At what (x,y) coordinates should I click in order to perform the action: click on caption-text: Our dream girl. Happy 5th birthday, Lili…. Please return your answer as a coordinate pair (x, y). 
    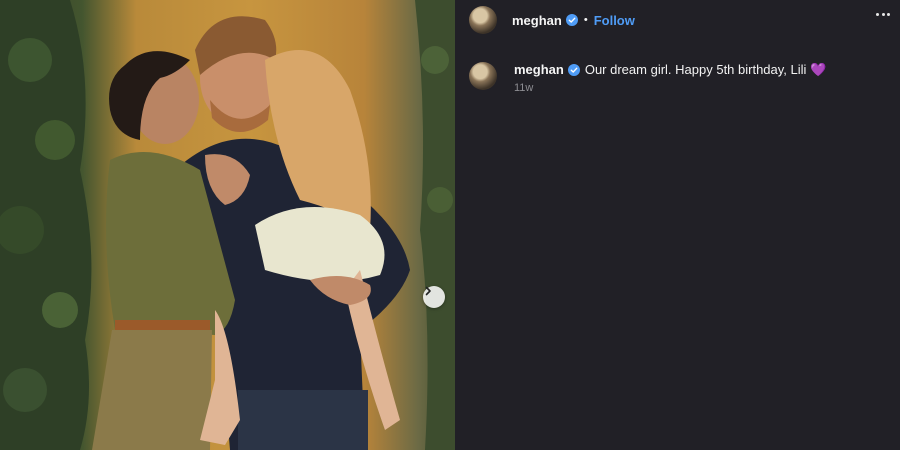
    Looking at the image, I should click on (705, 69).